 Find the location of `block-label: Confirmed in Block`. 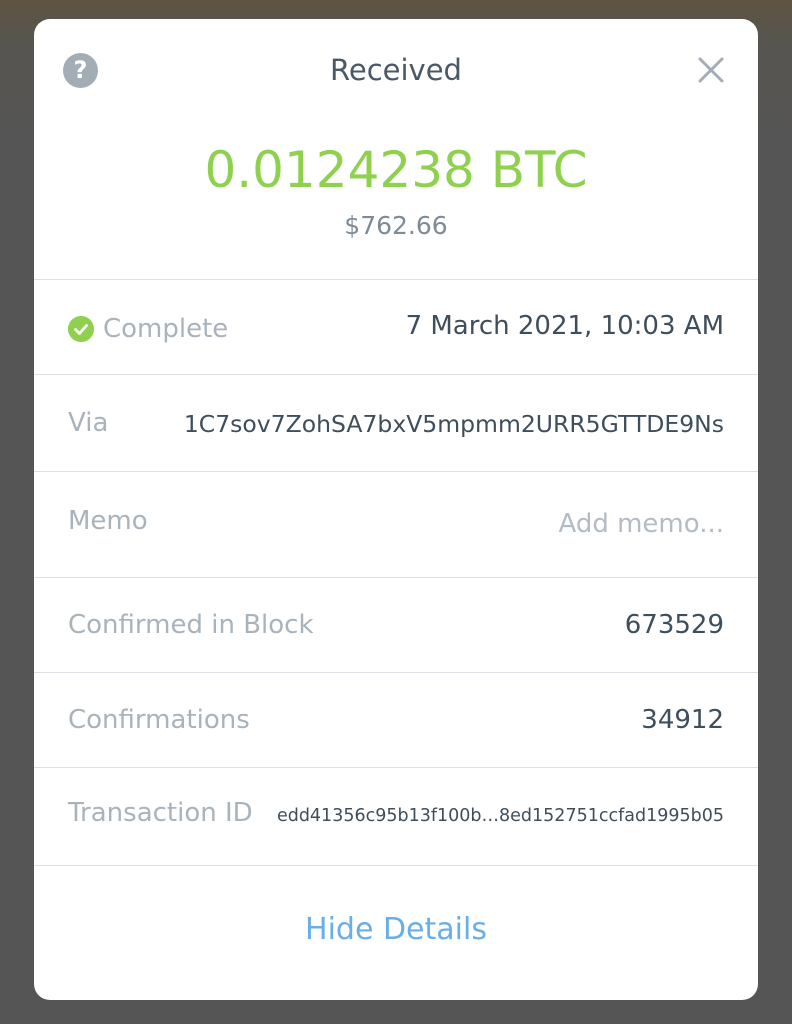

block-label: Confirmed in Block is located at coordinates (191, 625).